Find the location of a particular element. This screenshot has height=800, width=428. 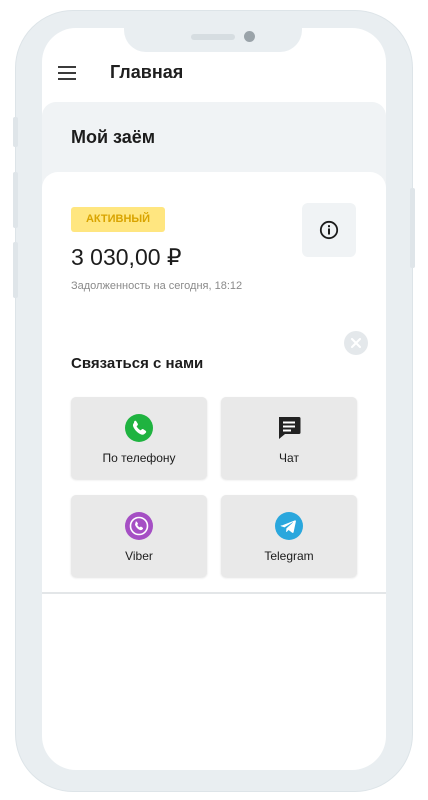

contact-viber-button: Viber is located at coordinates (139, 536).